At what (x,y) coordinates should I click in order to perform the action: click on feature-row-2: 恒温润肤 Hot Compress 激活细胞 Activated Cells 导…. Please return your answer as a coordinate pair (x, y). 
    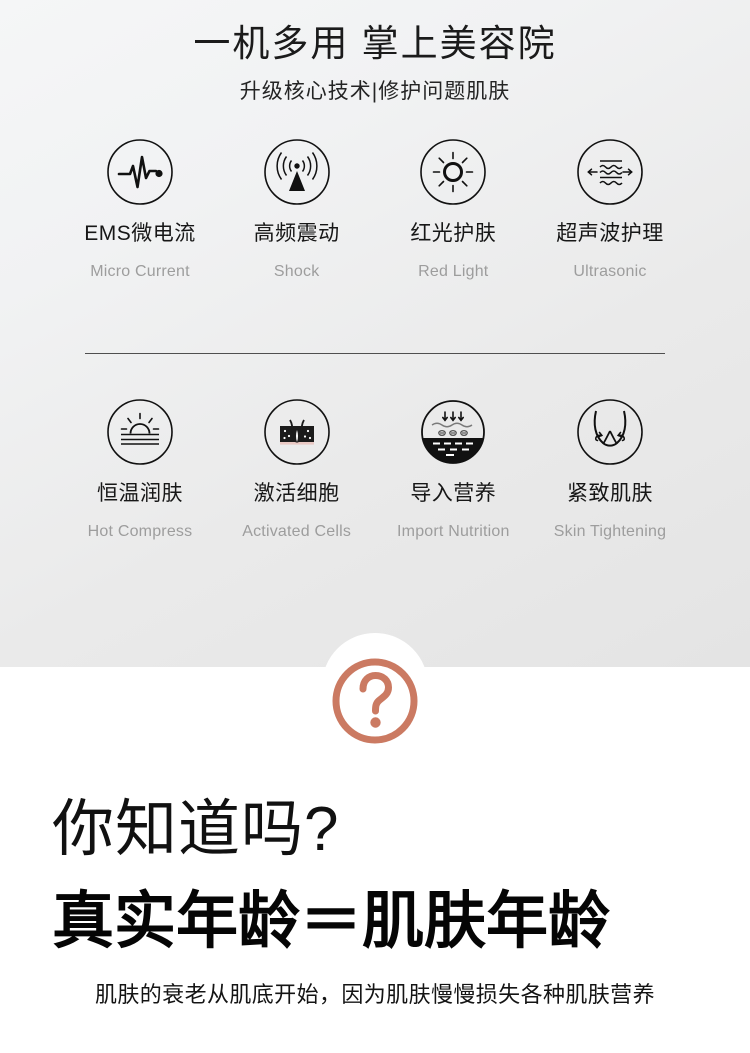
    Looking at the image, I should click on (375, 470).